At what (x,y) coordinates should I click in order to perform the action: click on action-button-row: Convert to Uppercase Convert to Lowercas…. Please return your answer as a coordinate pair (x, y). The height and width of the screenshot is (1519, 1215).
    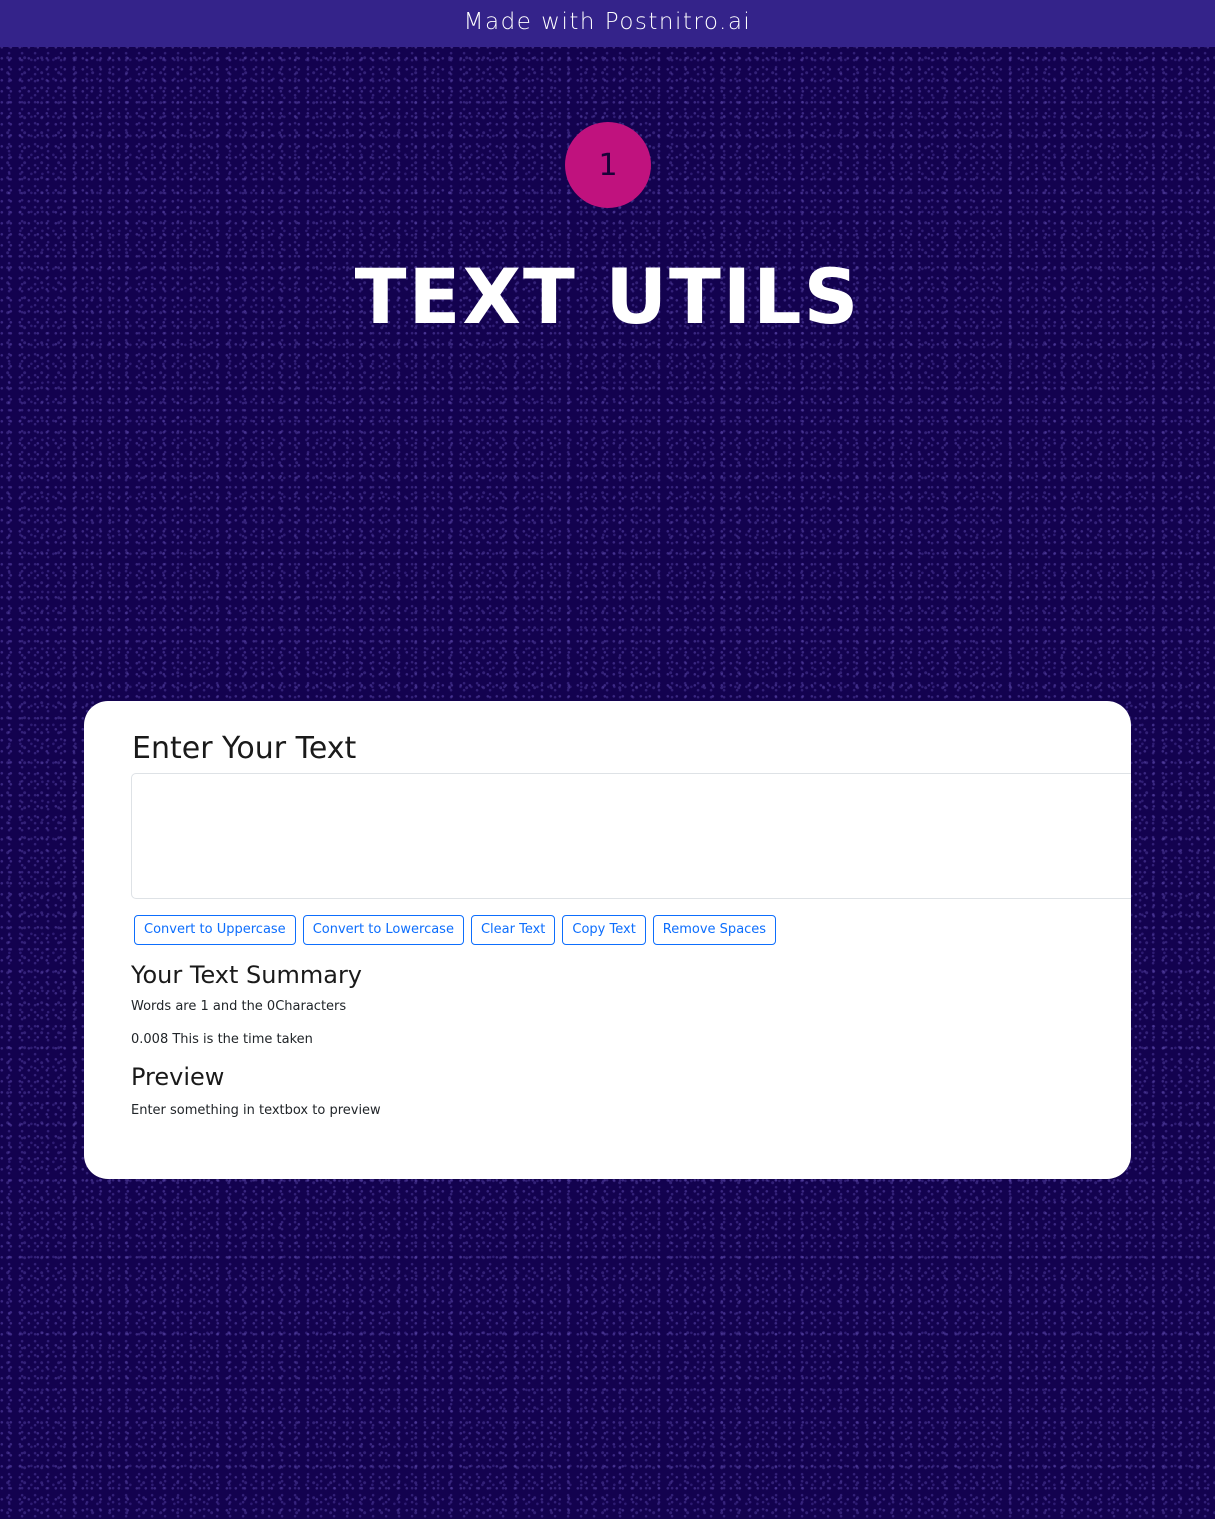
    Looking at the image, I should click on (455, 930).